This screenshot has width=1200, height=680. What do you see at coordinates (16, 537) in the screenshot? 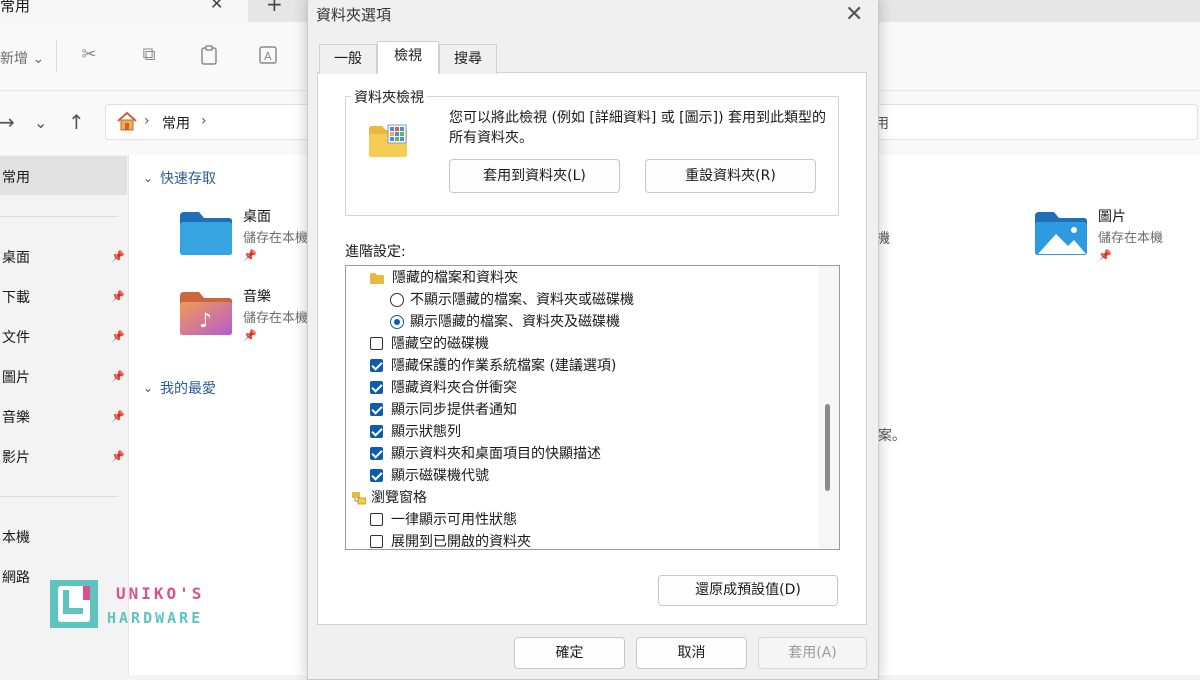
I see `sidebar-item-this-pc: 本機` at bounding box center [16, 537].